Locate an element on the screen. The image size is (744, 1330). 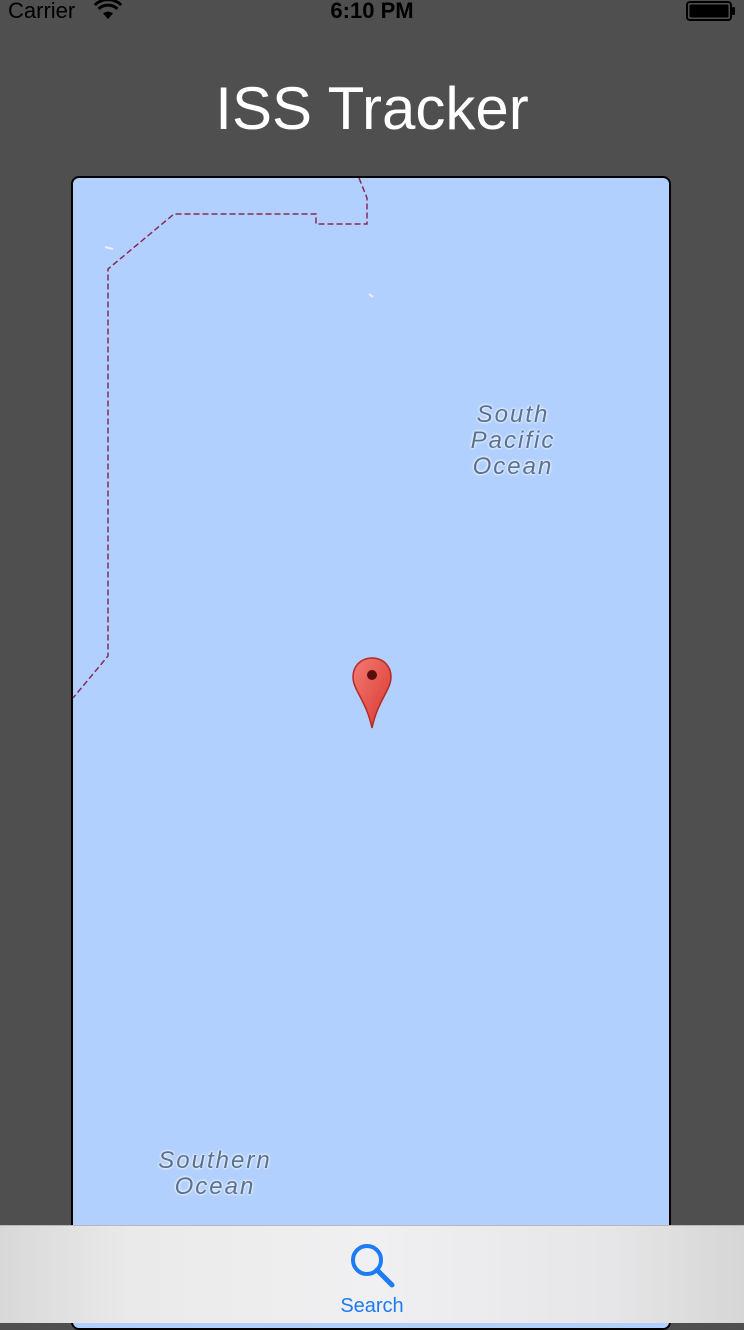
tab-search-label: Search is located at coordinates (372, 1306).